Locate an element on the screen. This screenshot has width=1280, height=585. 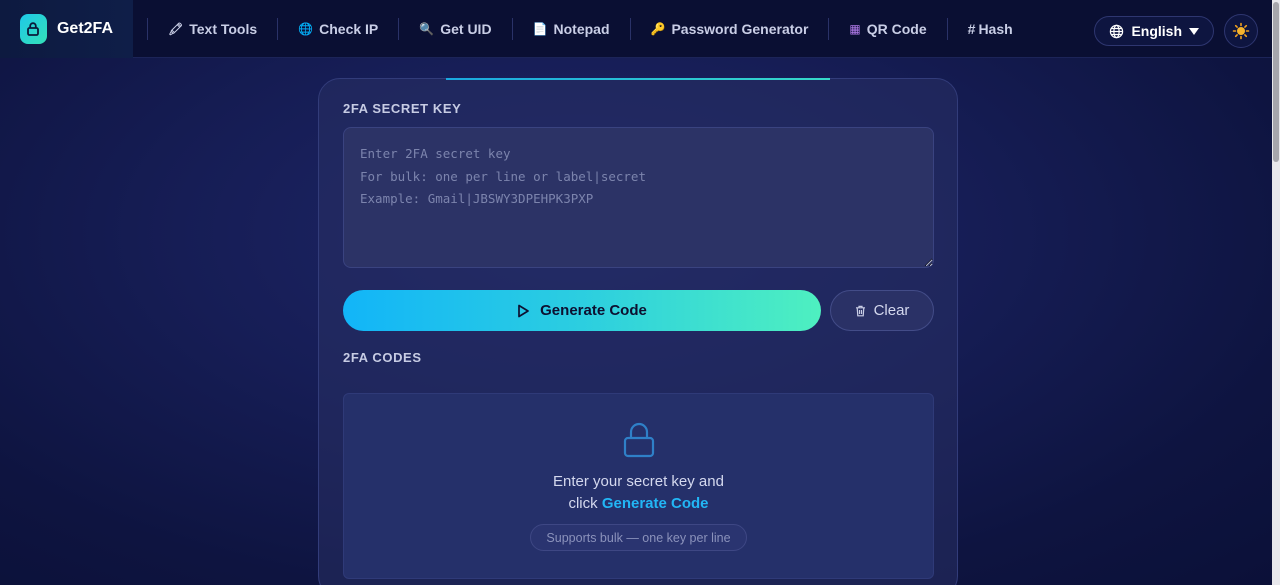
pencil-icon: 🖍 is located at coordinates (176, 28).